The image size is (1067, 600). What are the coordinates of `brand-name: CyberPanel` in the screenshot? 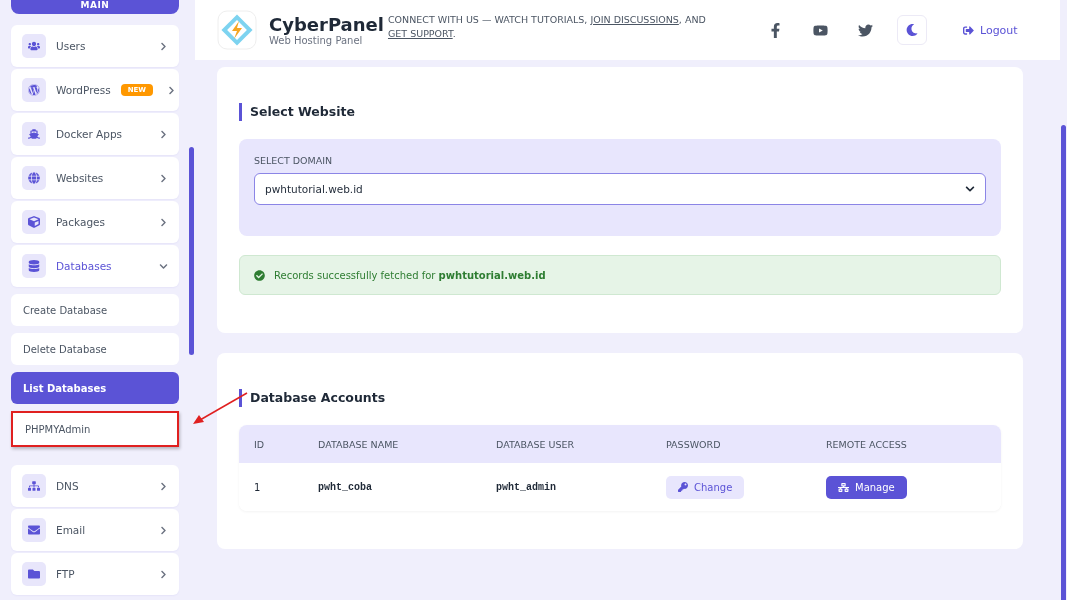 It's located at (326, 24).